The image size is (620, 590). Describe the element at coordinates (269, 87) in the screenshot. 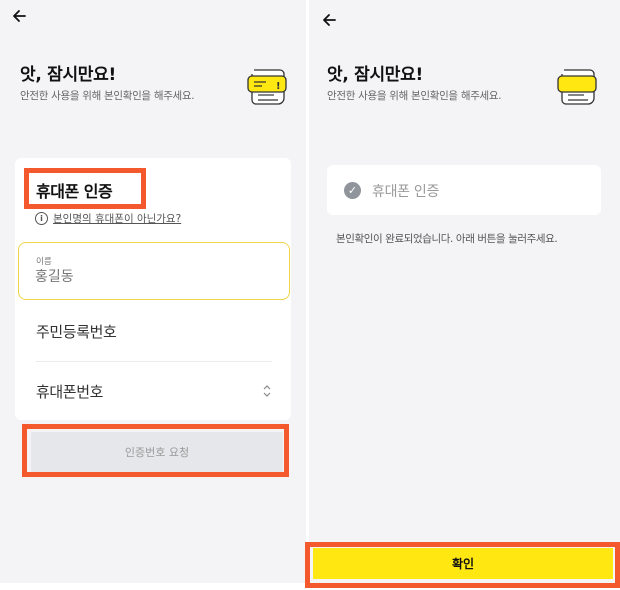

I see `document-alert-icon: !` at that location.